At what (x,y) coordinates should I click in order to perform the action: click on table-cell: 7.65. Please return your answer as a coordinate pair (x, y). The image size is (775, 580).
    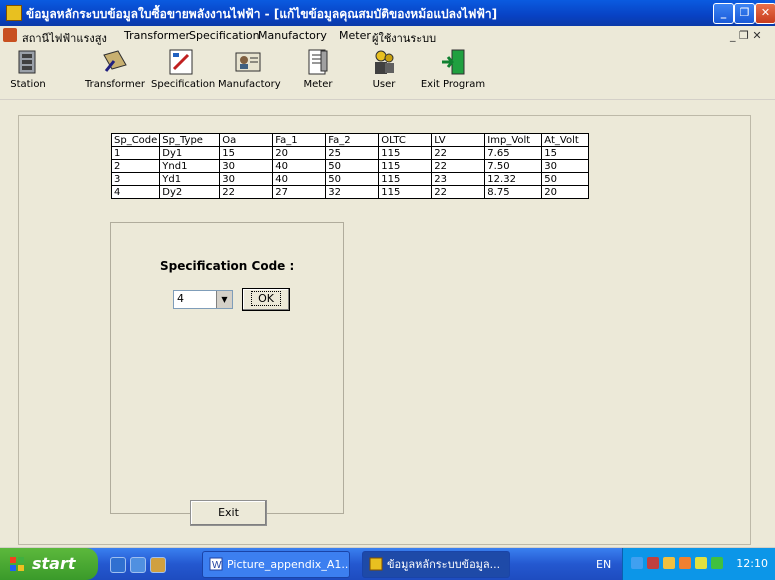
    Looking at the image, I should click on (513, 153).